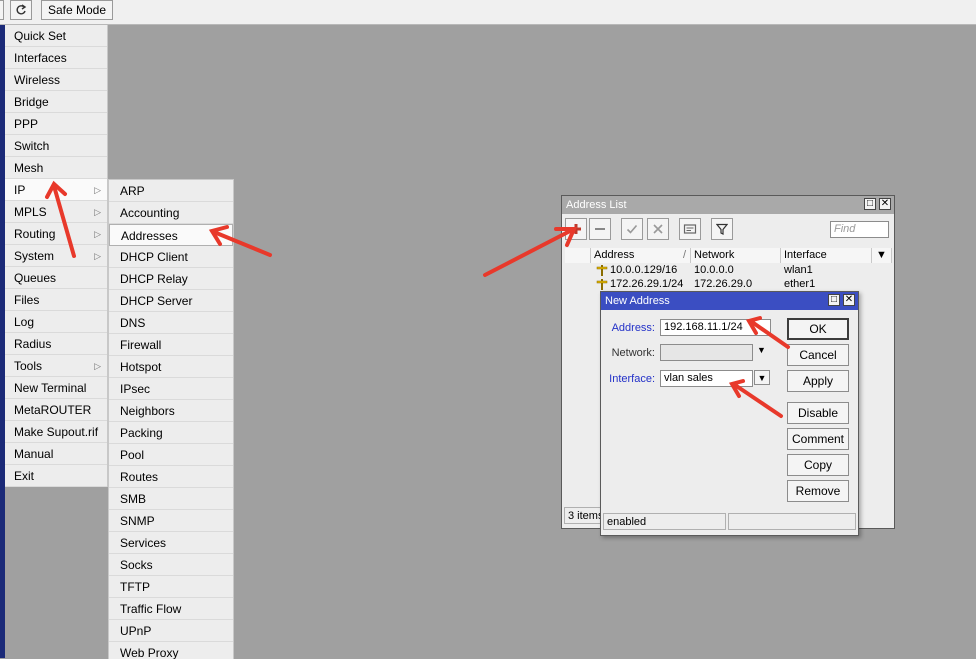  I want to click on menu-item-ppp: PPP, so click(56, 124).